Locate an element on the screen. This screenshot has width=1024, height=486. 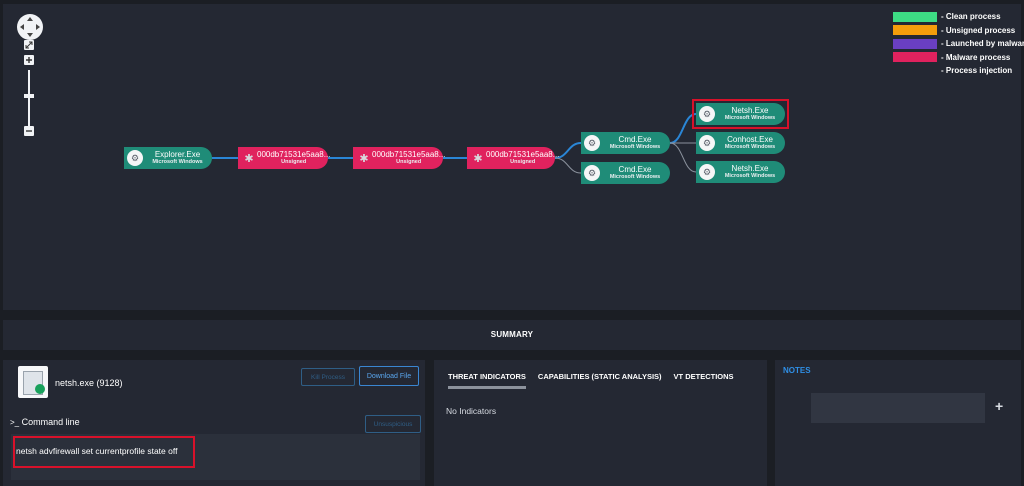
notes-panel: NOTES + is located at coordinates (898, 423).